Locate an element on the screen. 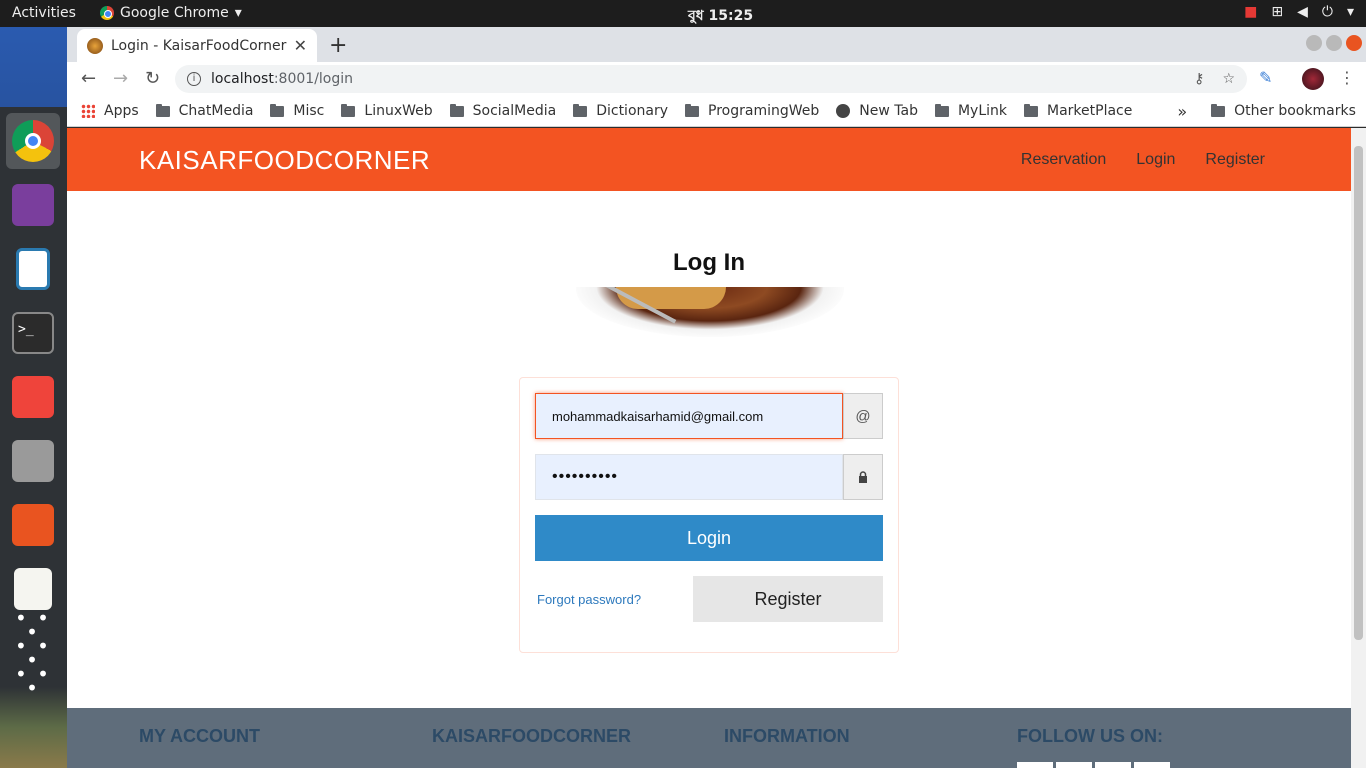 This screenshot has height=768, width=1366. new-tab-button: + is located at coordinates (338, 45).